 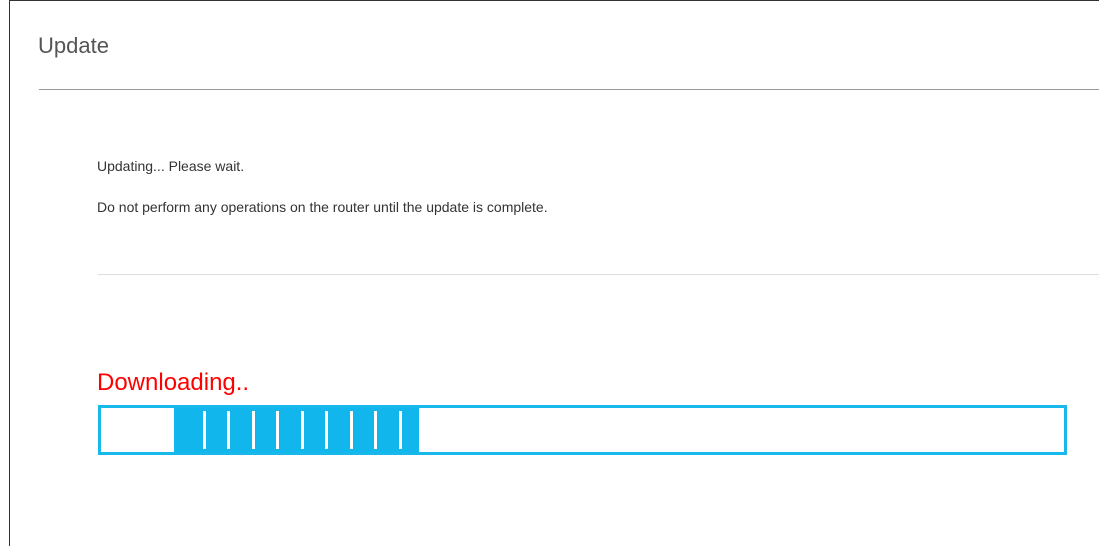 What do you see at coordinates (569, 89) in the screenshot?
I see `title-divider` at bounding box center [569, 89].